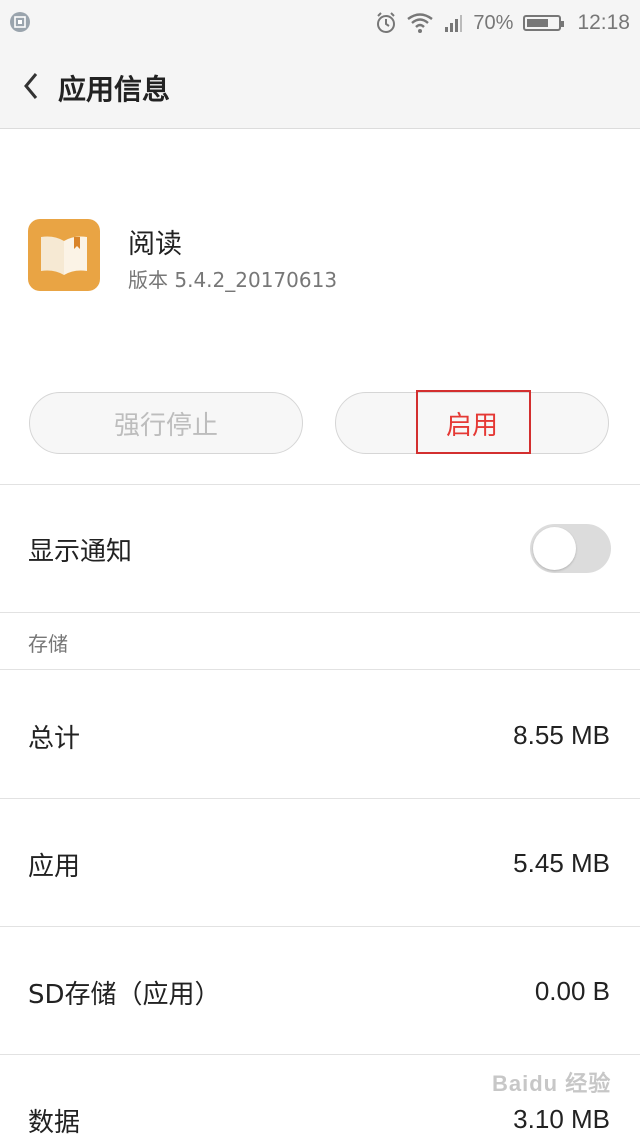  I want to click on row-label: 数据, so click(54, 1123).